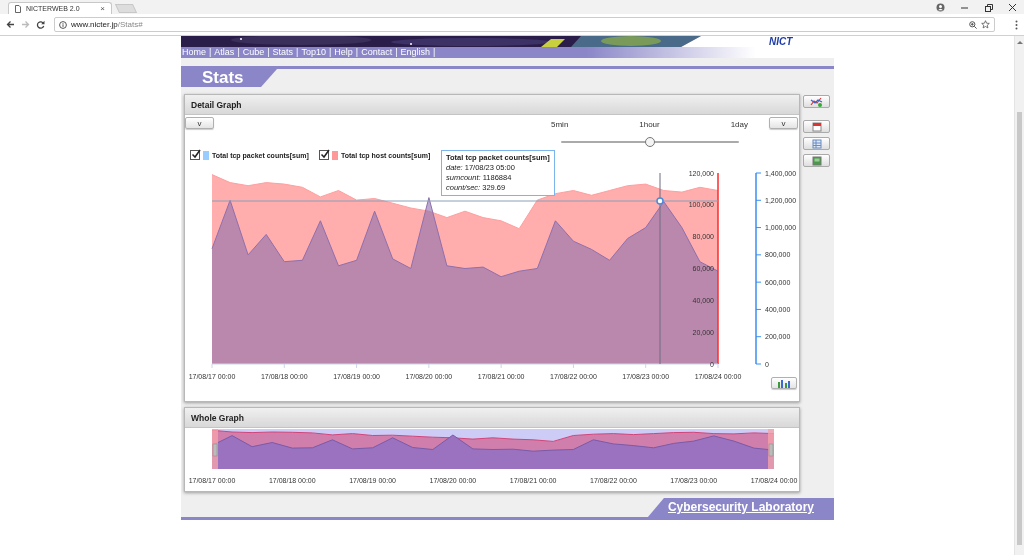 The image size is (1024, 555). Describe the element at coordinates (63, 24) in the screenshot. I see `info-icon` at that location.